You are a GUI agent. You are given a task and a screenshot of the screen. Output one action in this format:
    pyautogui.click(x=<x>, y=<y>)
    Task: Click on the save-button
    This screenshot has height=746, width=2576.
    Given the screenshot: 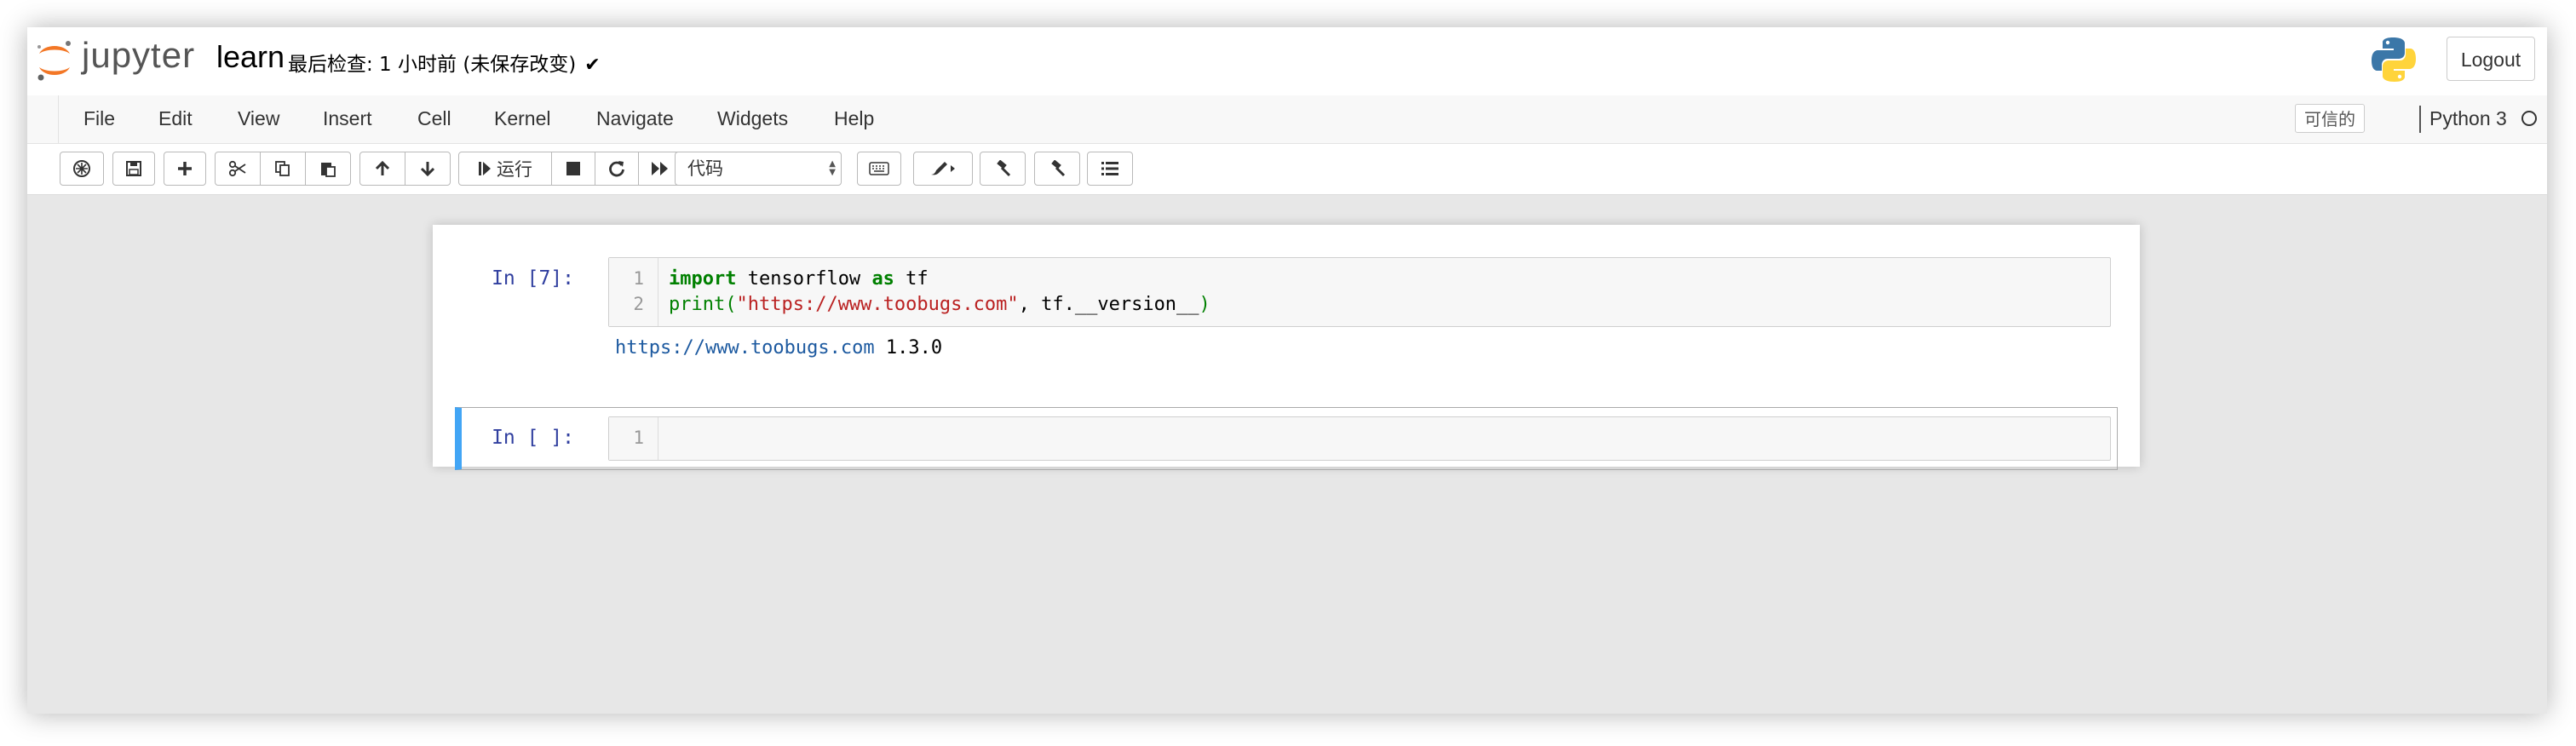 What is the action you would take?
    pyautogui.click(x=134, y=169)
    